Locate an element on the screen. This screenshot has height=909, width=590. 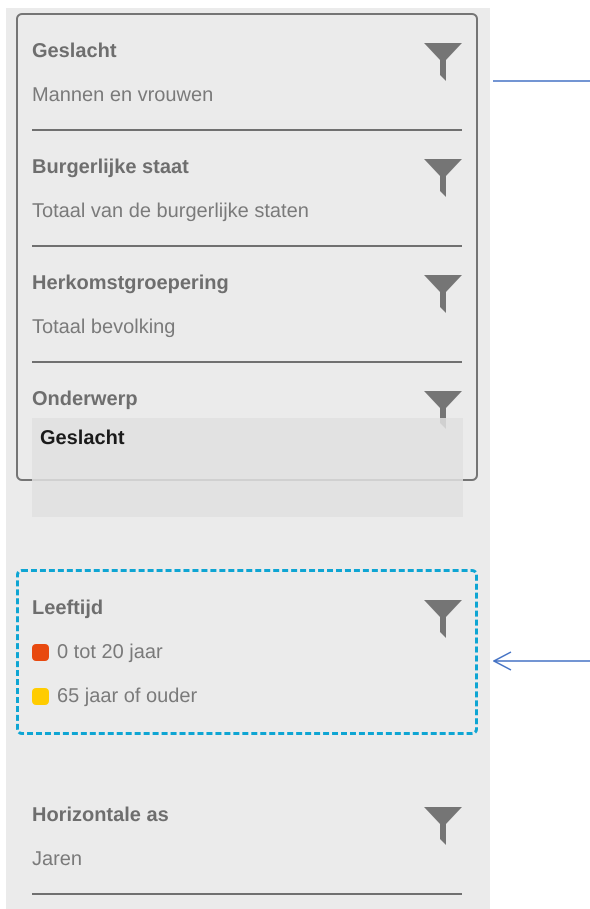
field-title: Leeftijd is located at coordinates (68, 608).